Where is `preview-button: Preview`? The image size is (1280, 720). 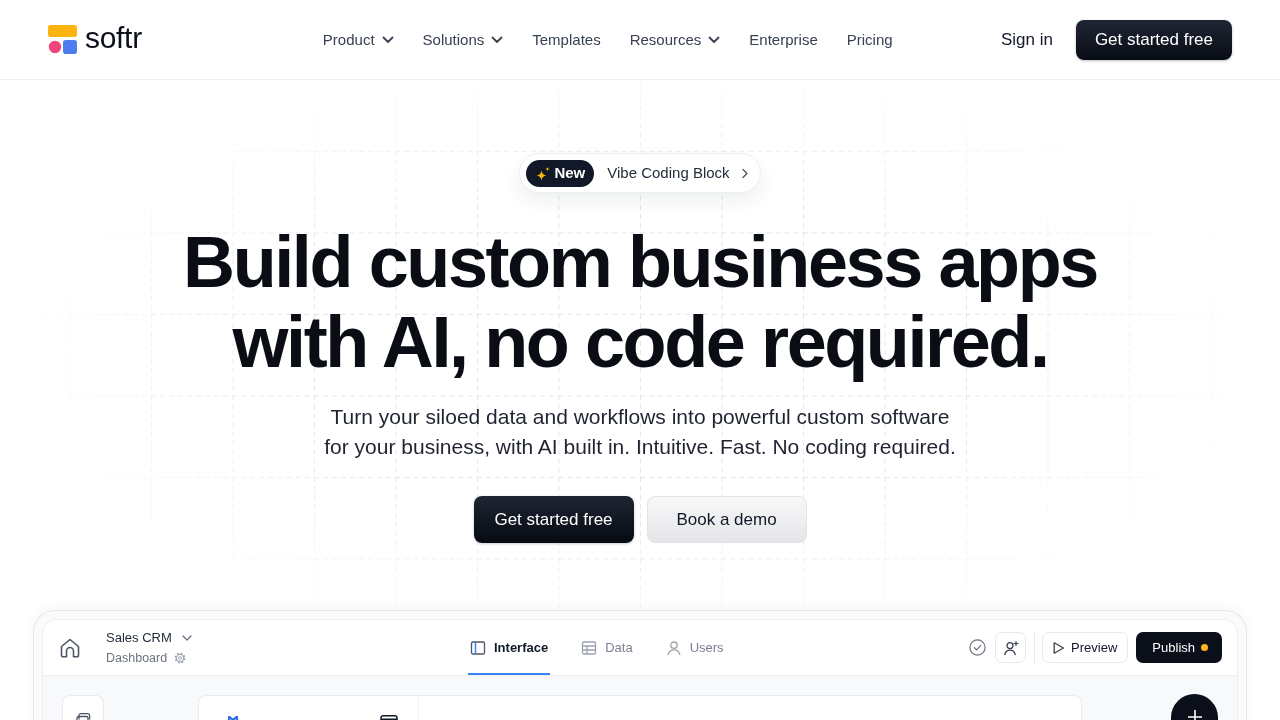
preview-button: Preview is located at coordinates (1085, 647).